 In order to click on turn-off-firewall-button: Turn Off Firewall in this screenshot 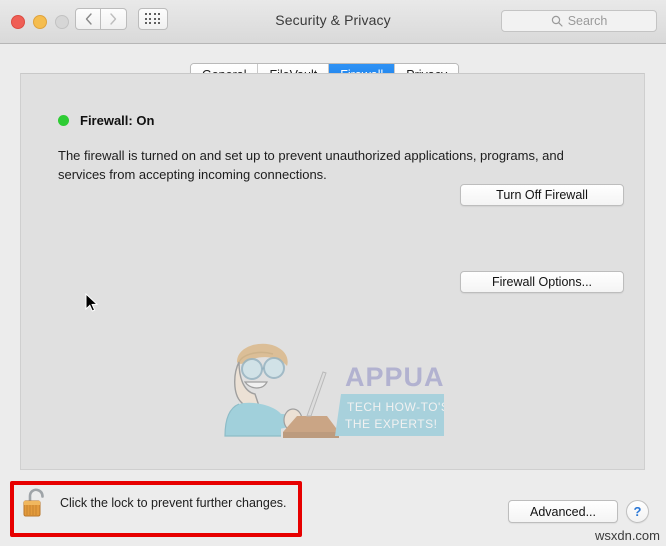, I will do `click(542, 195)`.